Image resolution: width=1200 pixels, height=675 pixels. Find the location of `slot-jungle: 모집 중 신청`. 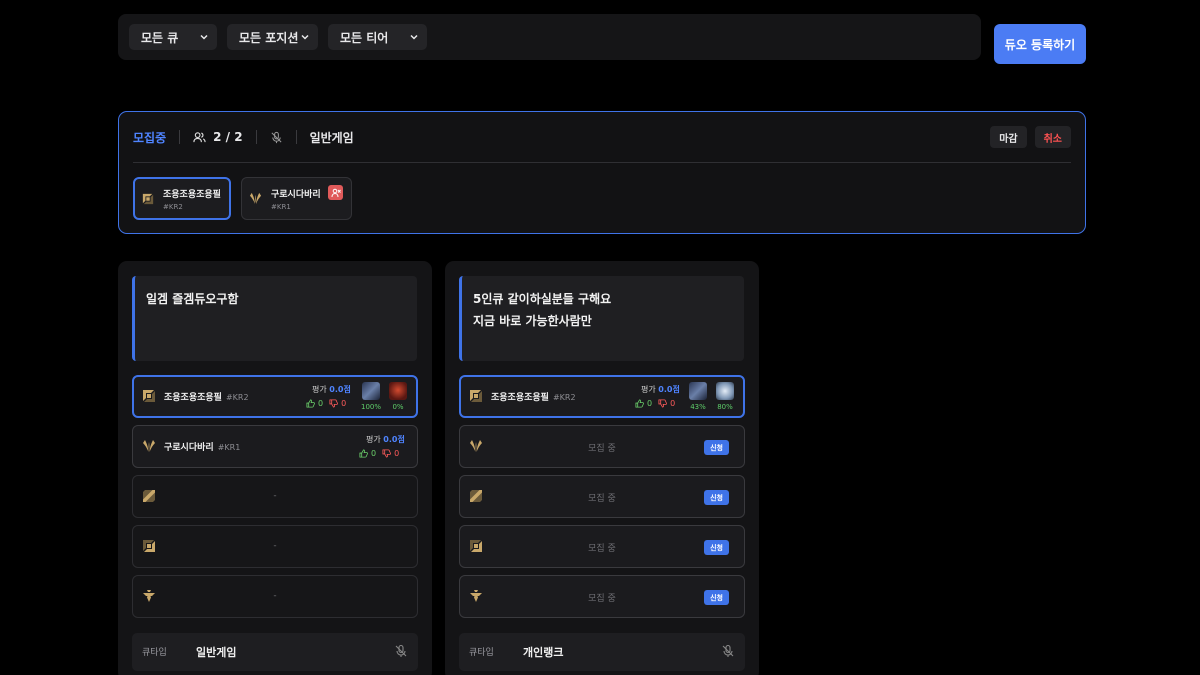

slot-jungle: 모집 중 신청 is located at coordinates (602, 446).